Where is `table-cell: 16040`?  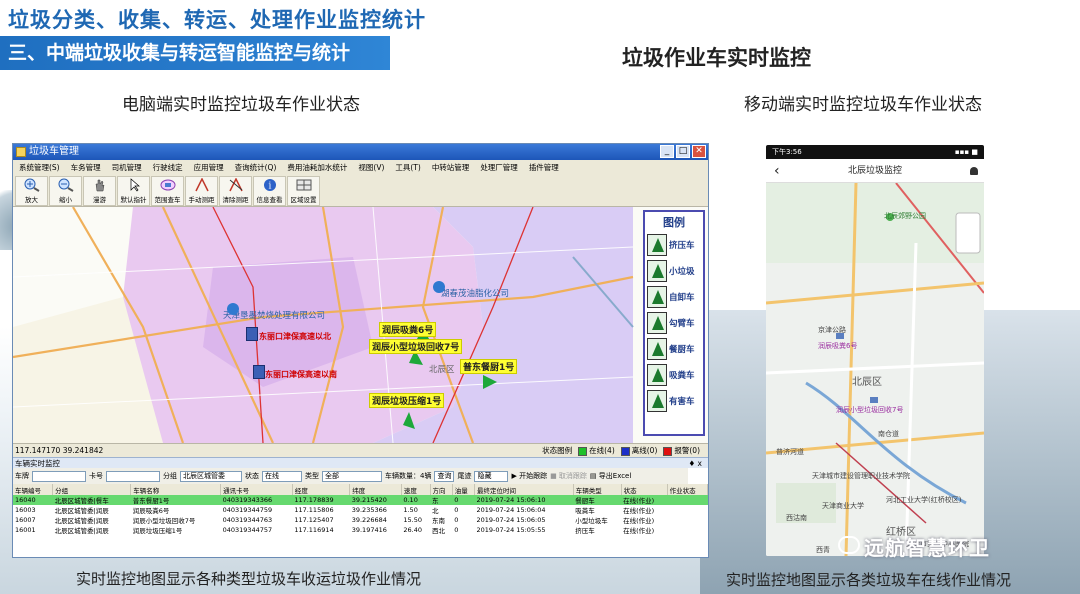 table-cell: 16040 is located at coordinates (33, 500).